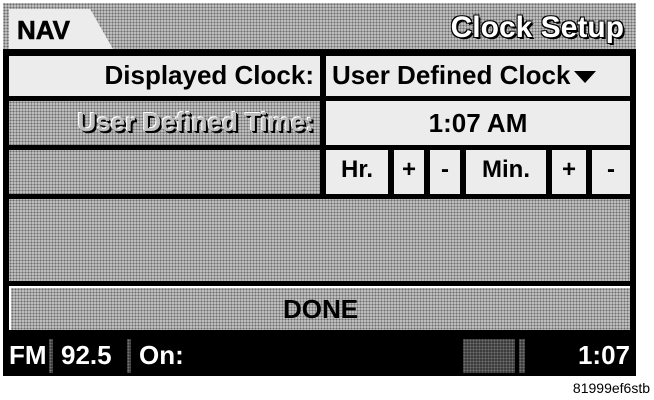 This screenshot has width=654, height=400. Describe the element at coordinates (164, 172) in the screenshot. I see `adjust-row-background` at that location.